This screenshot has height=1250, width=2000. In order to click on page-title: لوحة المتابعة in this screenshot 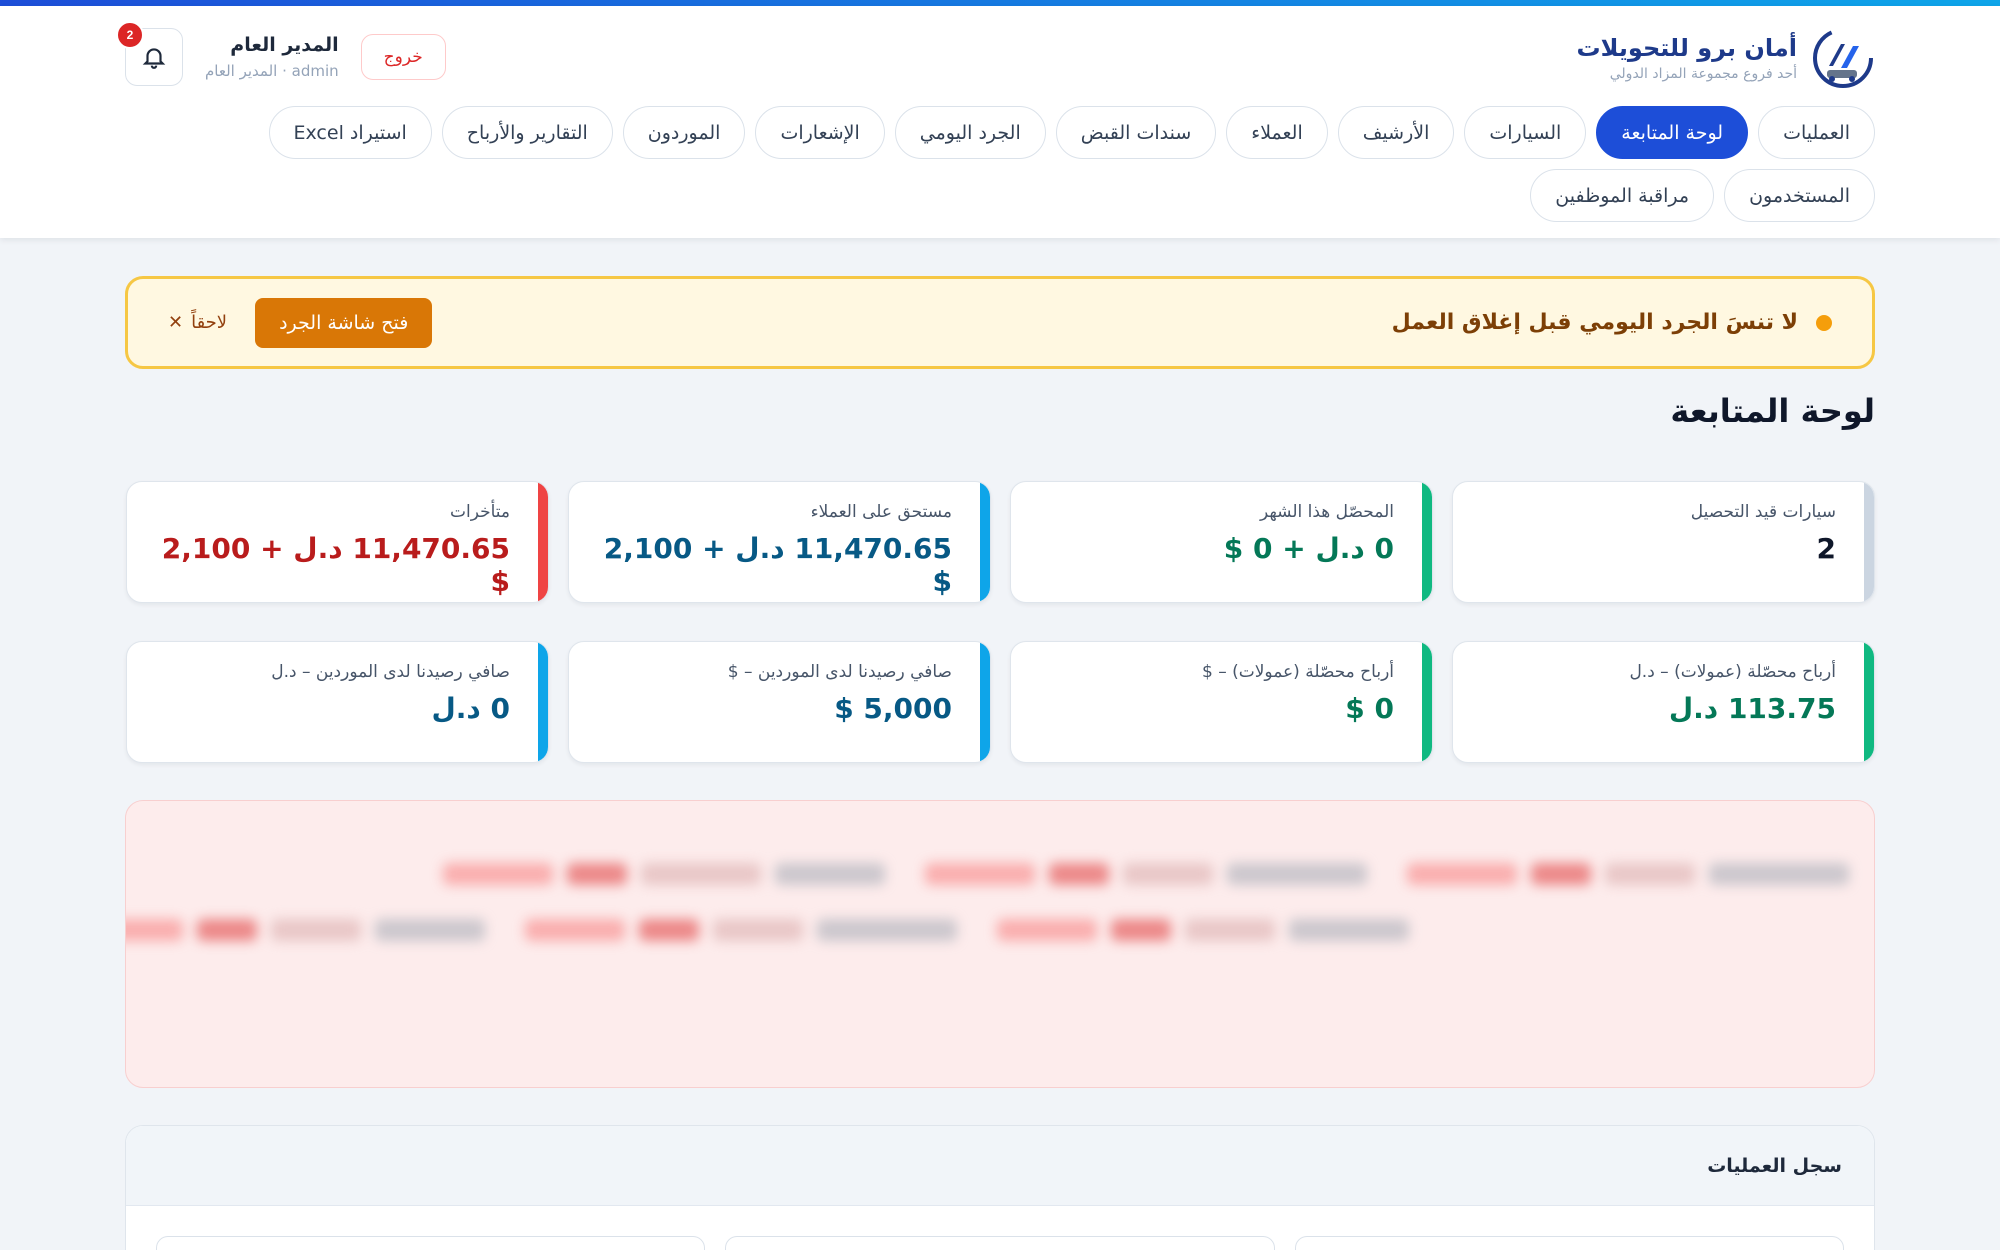, I will do `click(1772, 411)`.